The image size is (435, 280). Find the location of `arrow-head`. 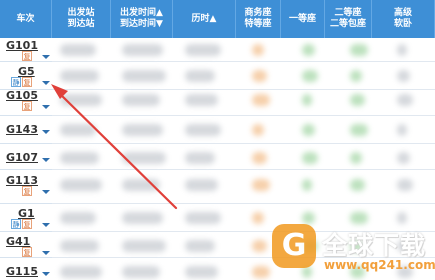

arrow-head is located at coordinates (59, 91).